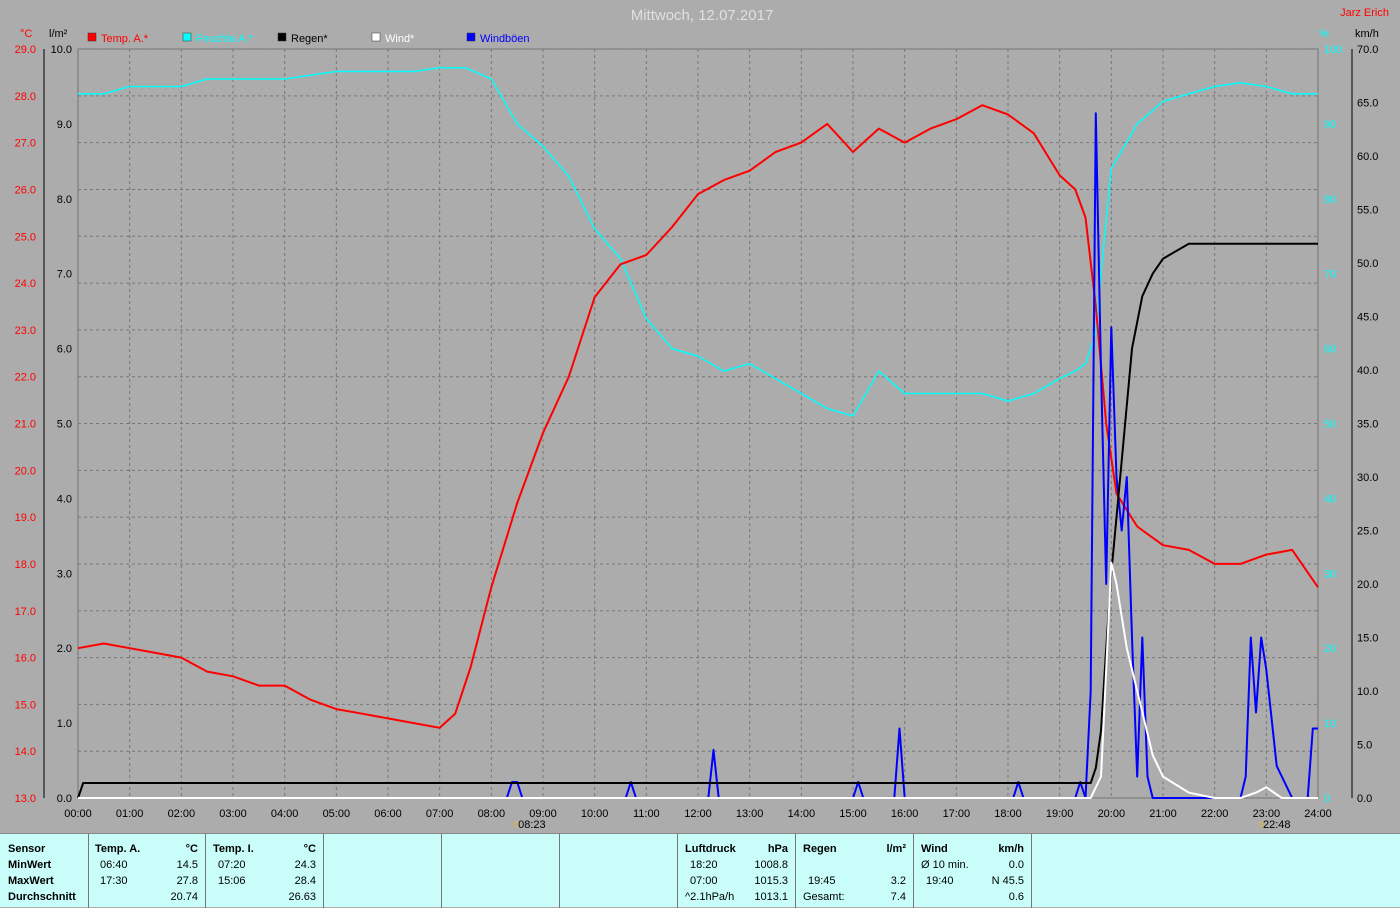  I want to click on wind-max-value: N 45.5, so click(1007, 881).